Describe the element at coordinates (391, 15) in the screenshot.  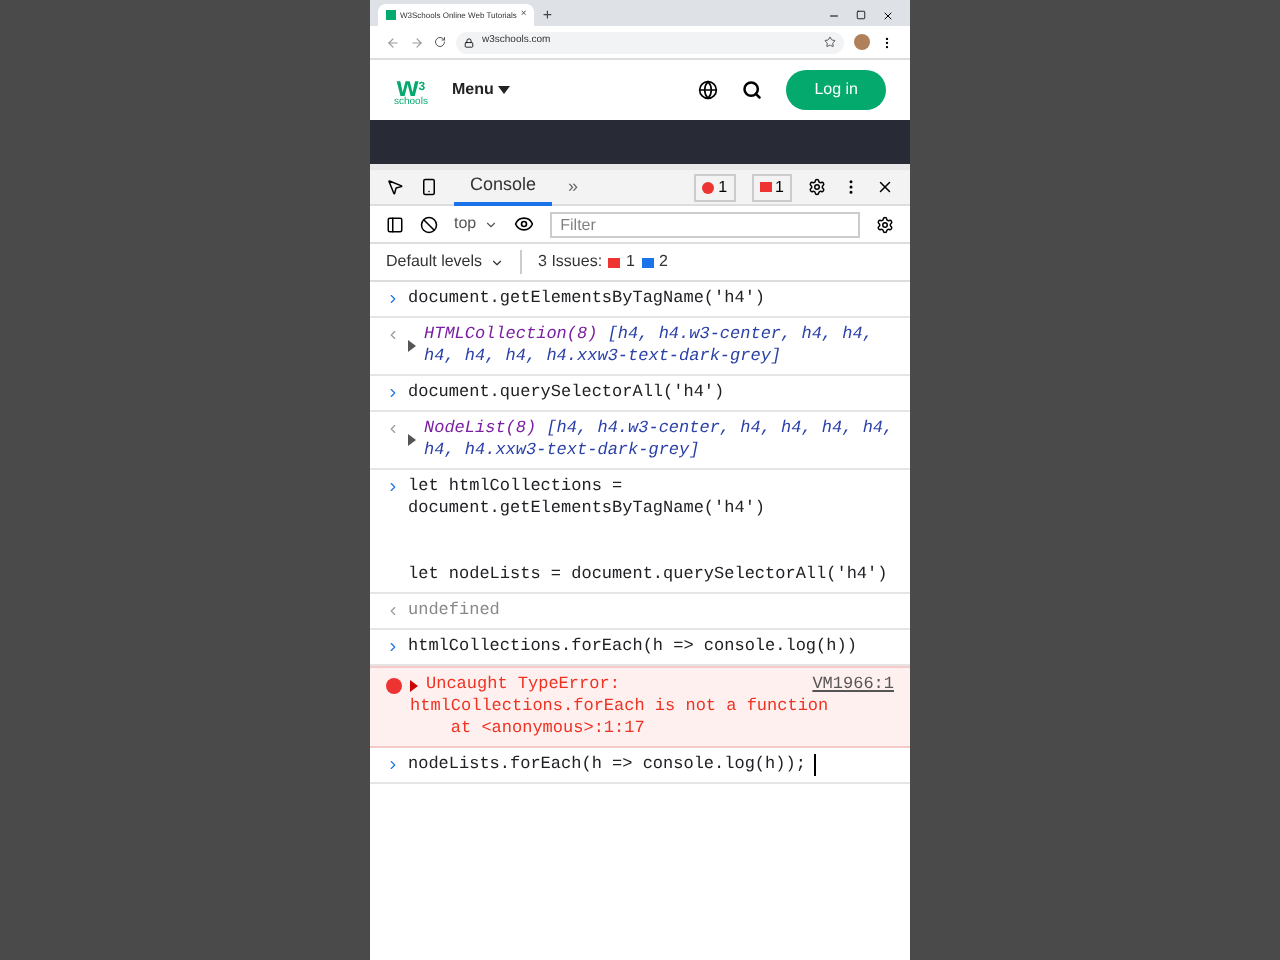
I see `site-favicon` at that location.